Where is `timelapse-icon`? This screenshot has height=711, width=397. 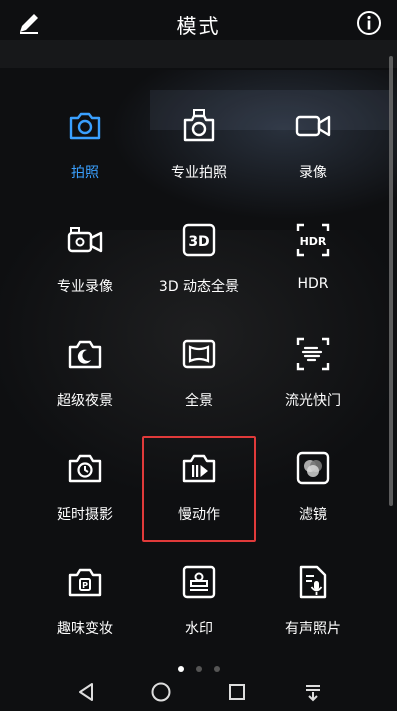 timelapse-icon is located at coordinates (85, 468).